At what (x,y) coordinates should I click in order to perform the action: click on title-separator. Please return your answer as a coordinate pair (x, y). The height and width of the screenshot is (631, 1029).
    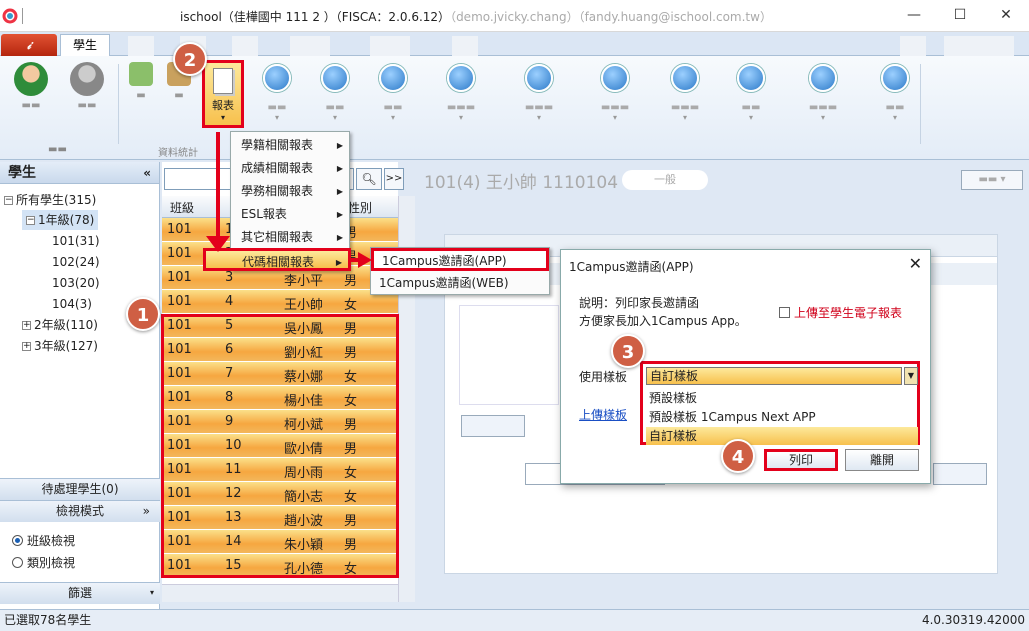
    Looking at the image, I should click on (22, 16).